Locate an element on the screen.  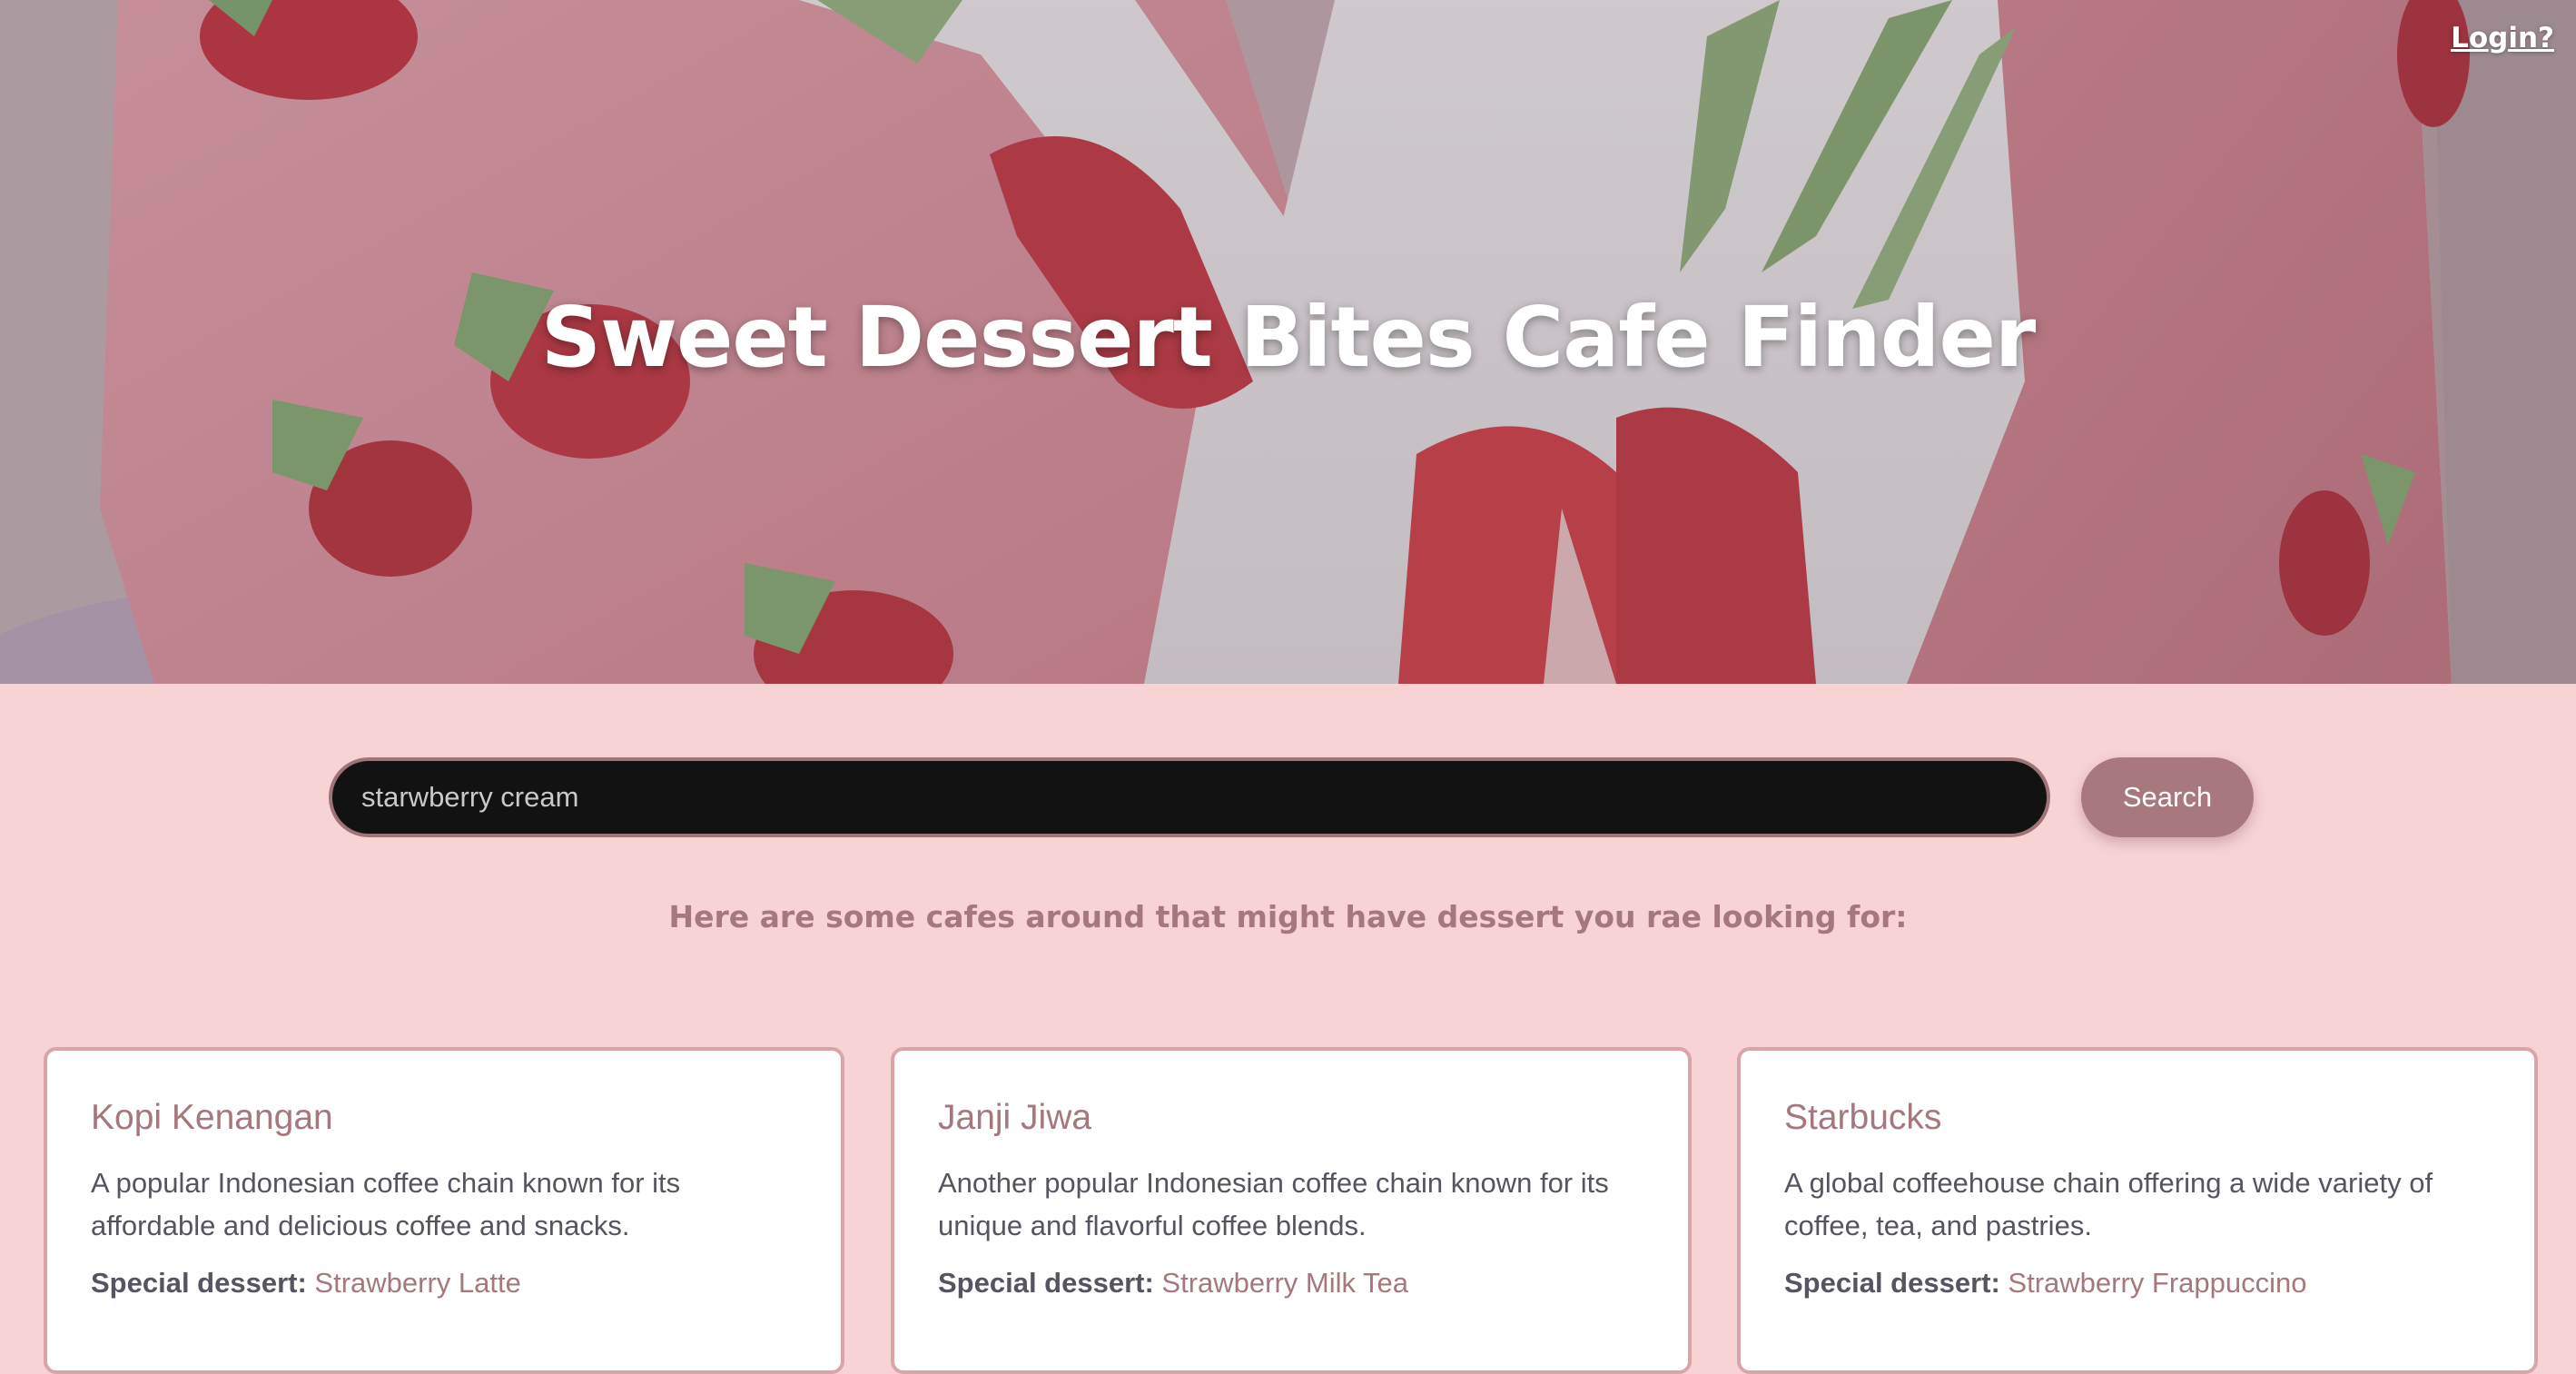
search-input is located at coordinates (1189, 797).